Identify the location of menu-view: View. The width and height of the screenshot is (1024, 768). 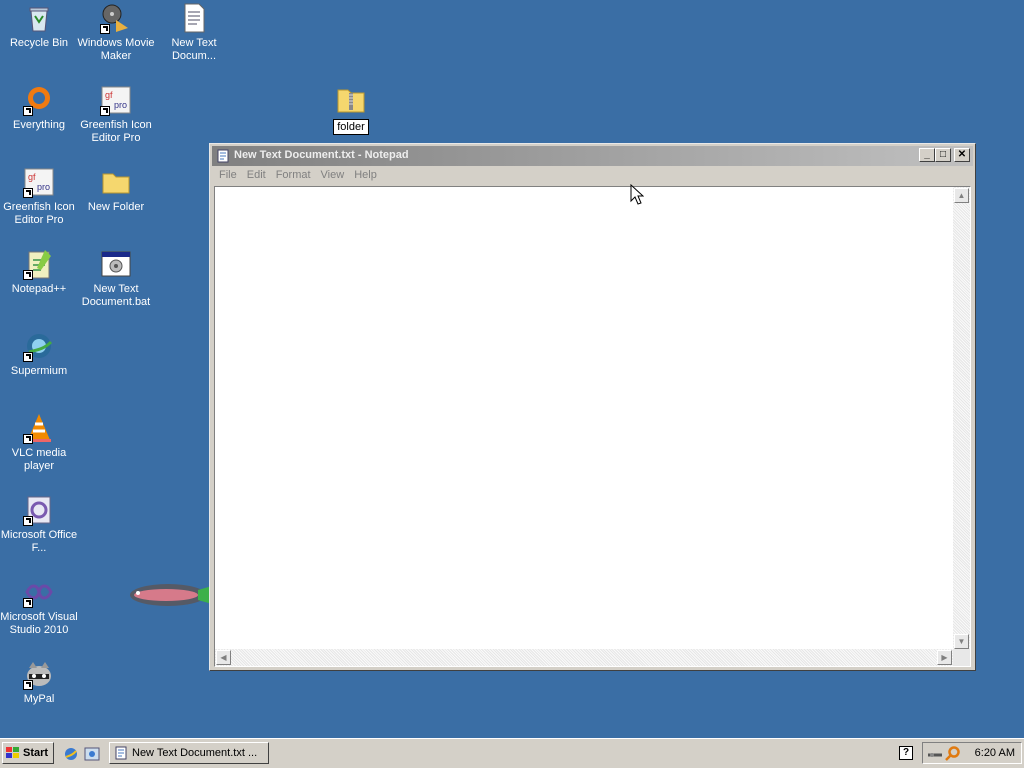
(333, 175).